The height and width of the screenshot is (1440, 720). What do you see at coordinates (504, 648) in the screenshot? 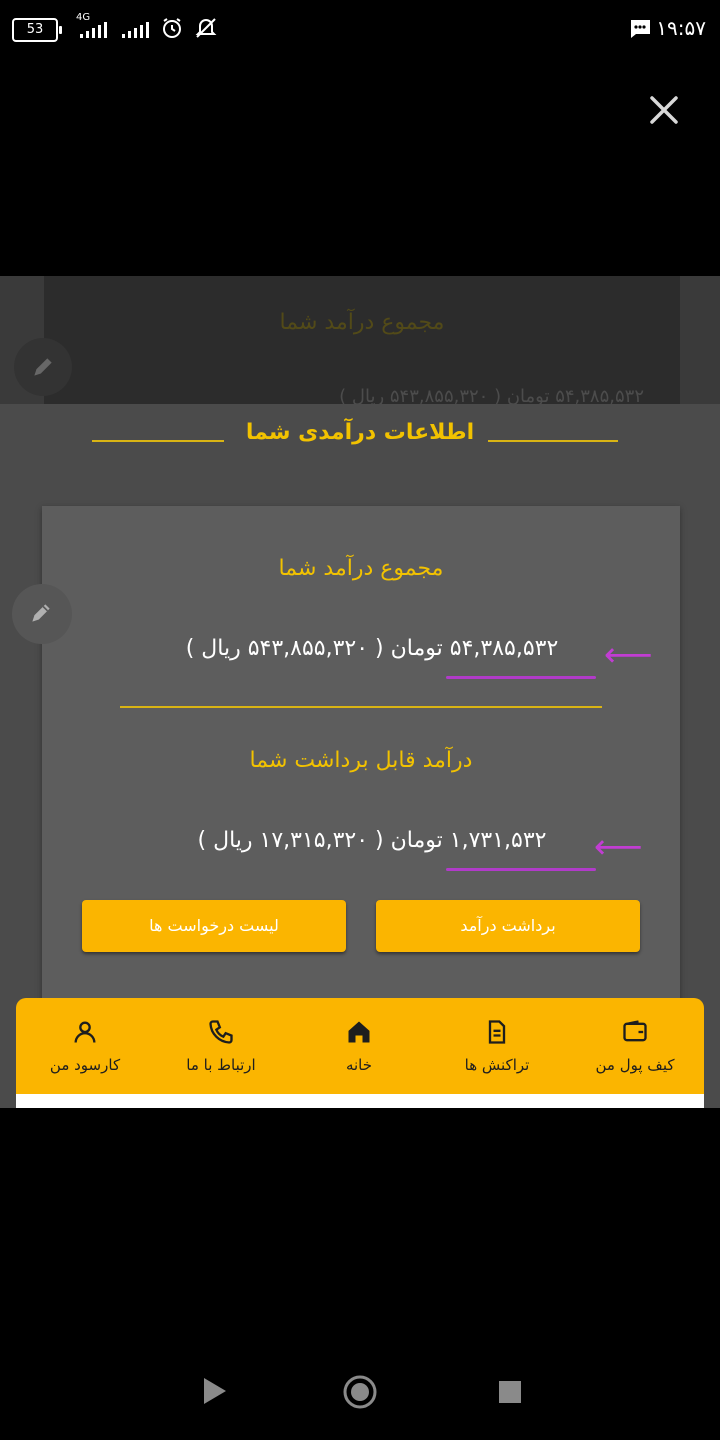
I see `total-amount-toman: ۵۴,۳۸۵,۵۳۲` at bounding box center [504, 648].